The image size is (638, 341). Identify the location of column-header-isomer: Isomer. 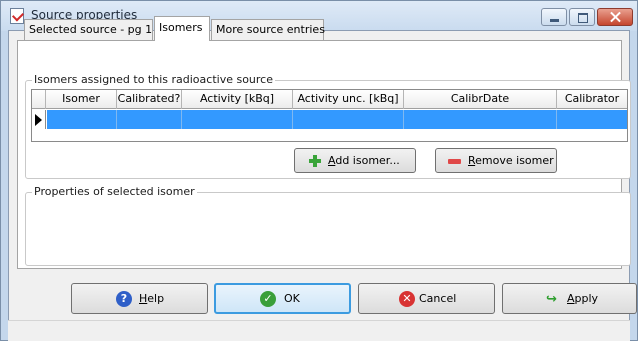
(81, 99).